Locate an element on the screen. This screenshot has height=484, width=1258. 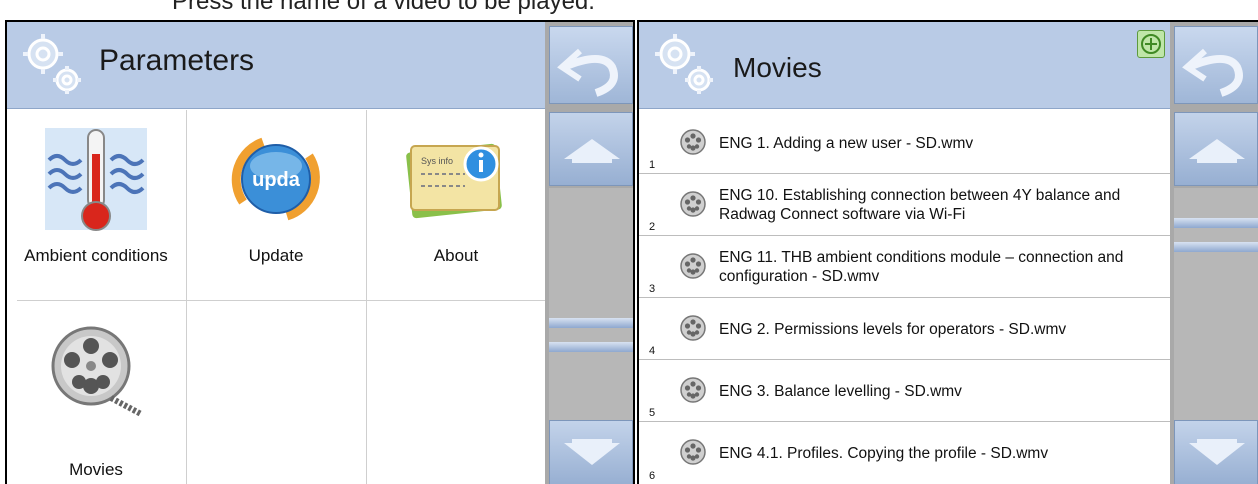
movie-title: ENG 3. Balance levelling - SD.wmv is located at coordinates (840, 391).